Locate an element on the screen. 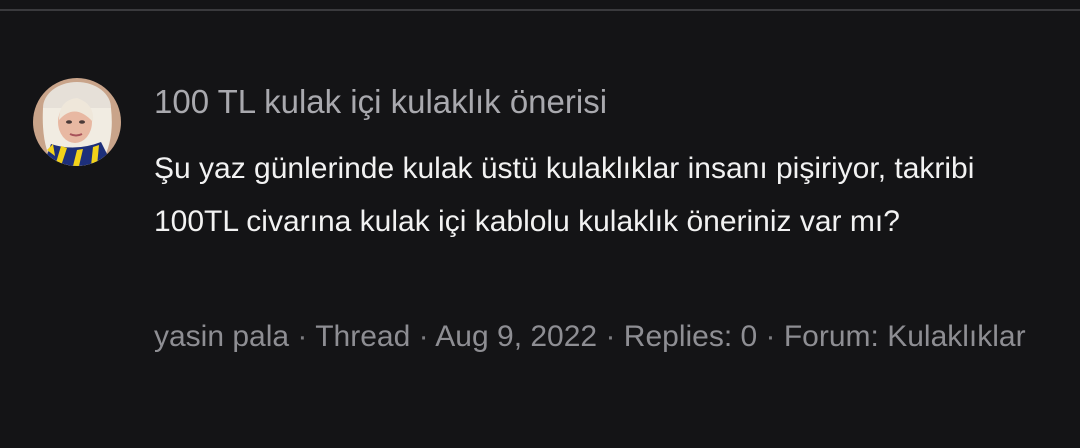 The image size is (1080, 448). user-avatar-photo-icon is located at coordinates (77, 122).